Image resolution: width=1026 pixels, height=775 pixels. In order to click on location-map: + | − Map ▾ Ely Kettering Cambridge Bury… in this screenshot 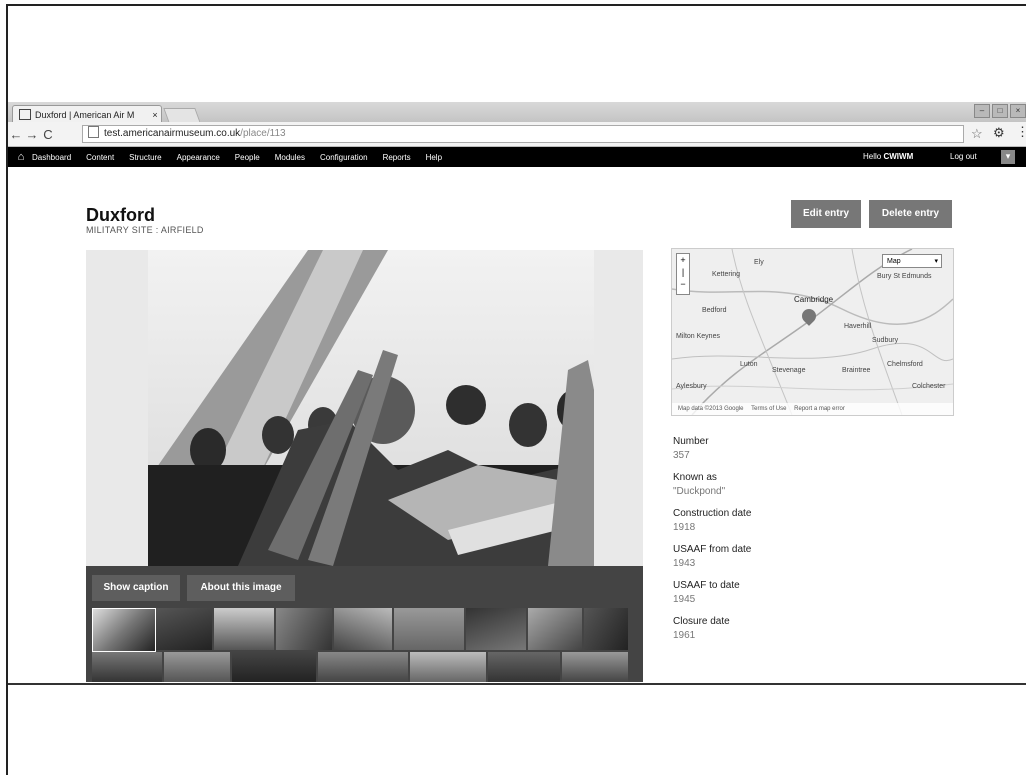, I will do `click(812, 332)`.